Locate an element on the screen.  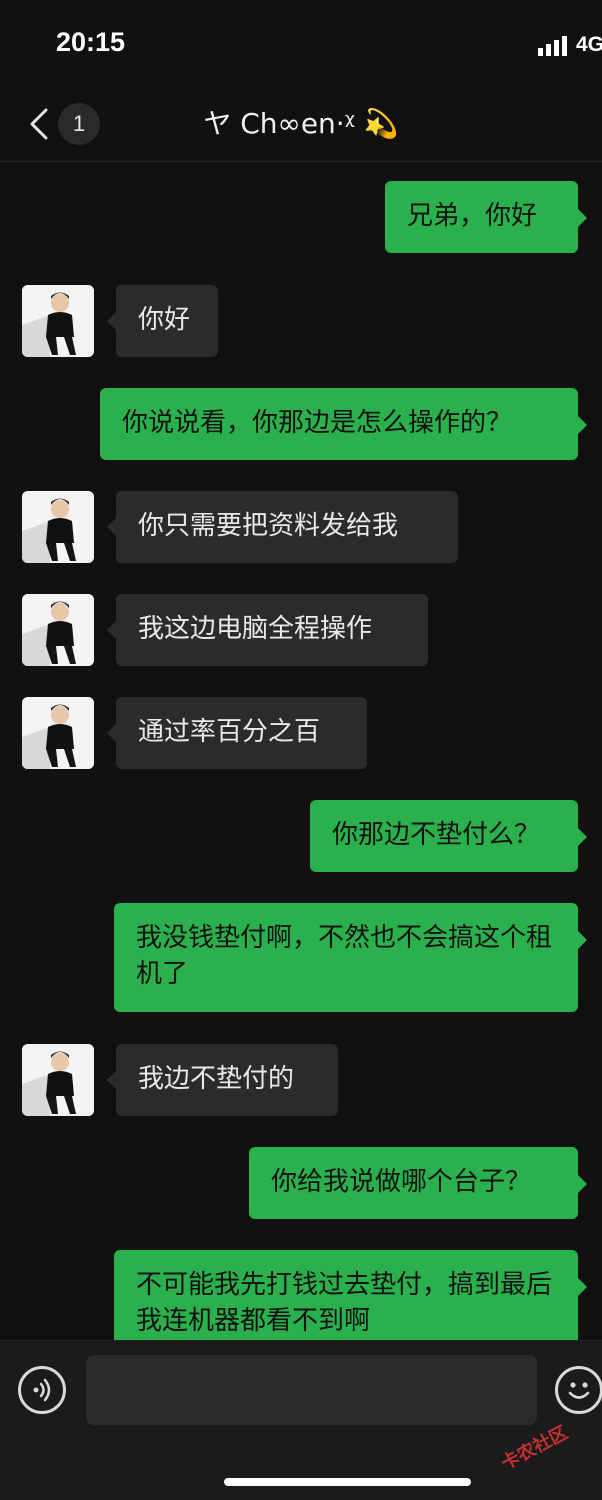
message-row: 不可能我先打钱过去垫付，搞到最后我连机器都看不到啊 is located at coordinates (301, 1295).